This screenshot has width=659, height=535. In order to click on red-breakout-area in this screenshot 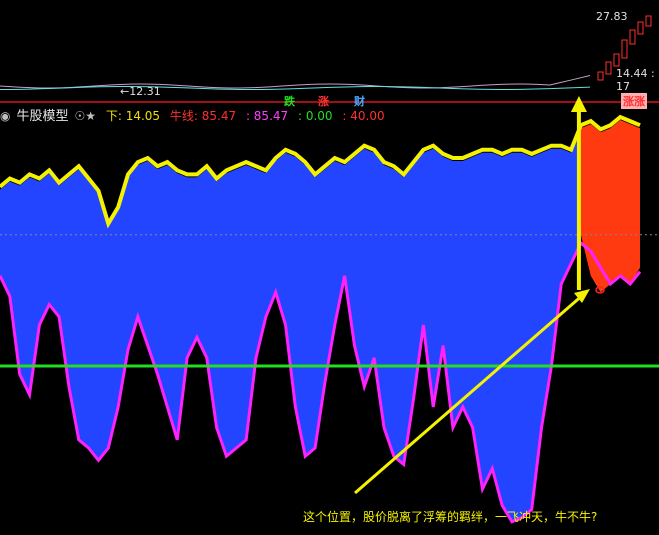, I will do `click(610, 206)`.